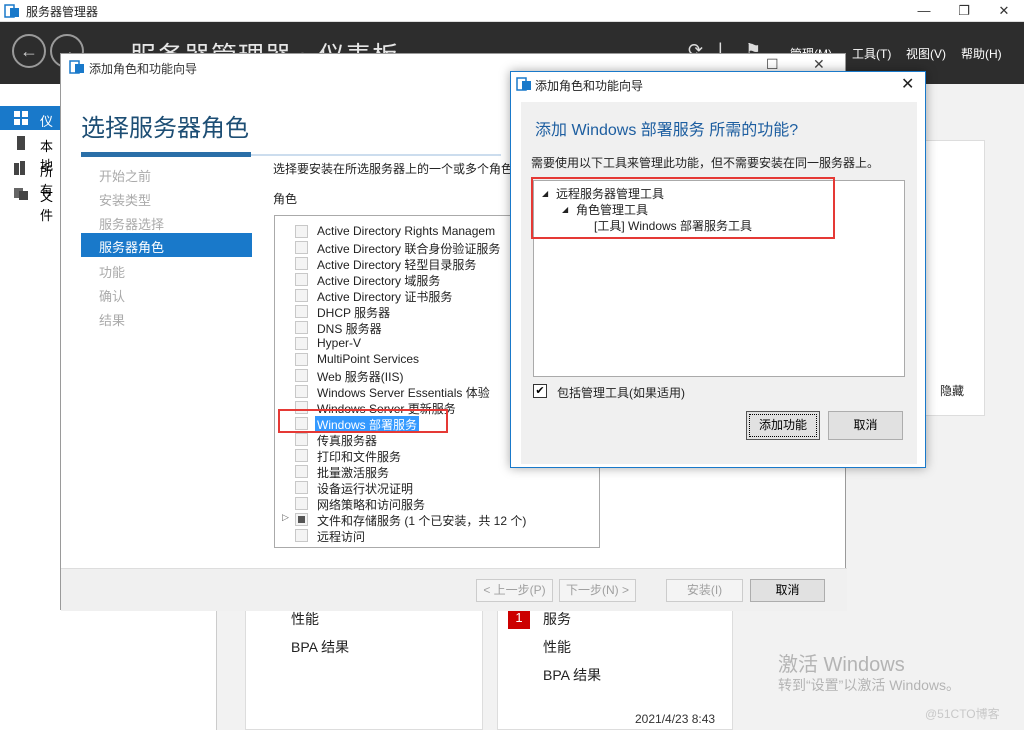 This screenshot has height=730, width=1024. I want to click on install-button: 安装(I), so click(704, 590).